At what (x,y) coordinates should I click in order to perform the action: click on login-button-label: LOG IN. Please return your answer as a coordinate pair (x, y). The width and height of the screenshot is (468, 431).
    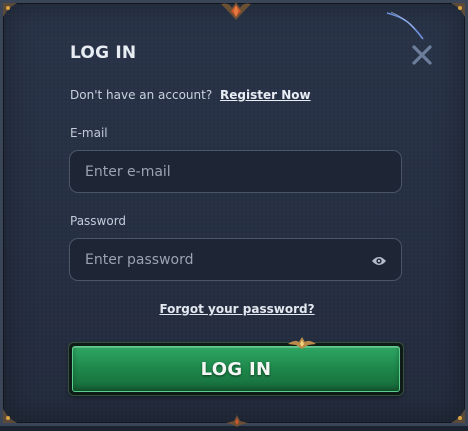
    Looking at the image, I should click on (236, 369).